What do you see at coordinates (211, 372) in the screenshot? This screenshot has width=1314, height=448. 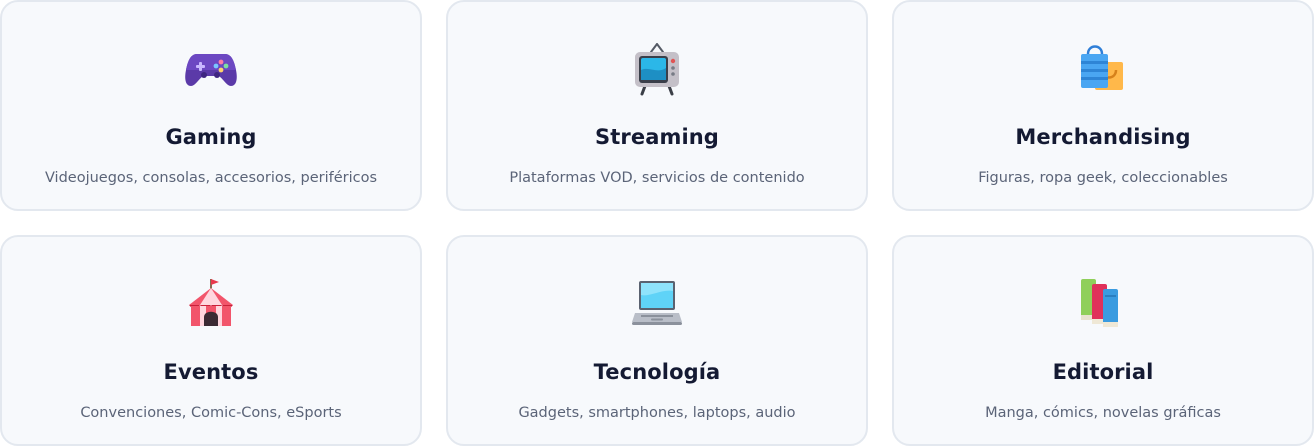 I see `category-title: Eventos` at bounding box center [211, 372].